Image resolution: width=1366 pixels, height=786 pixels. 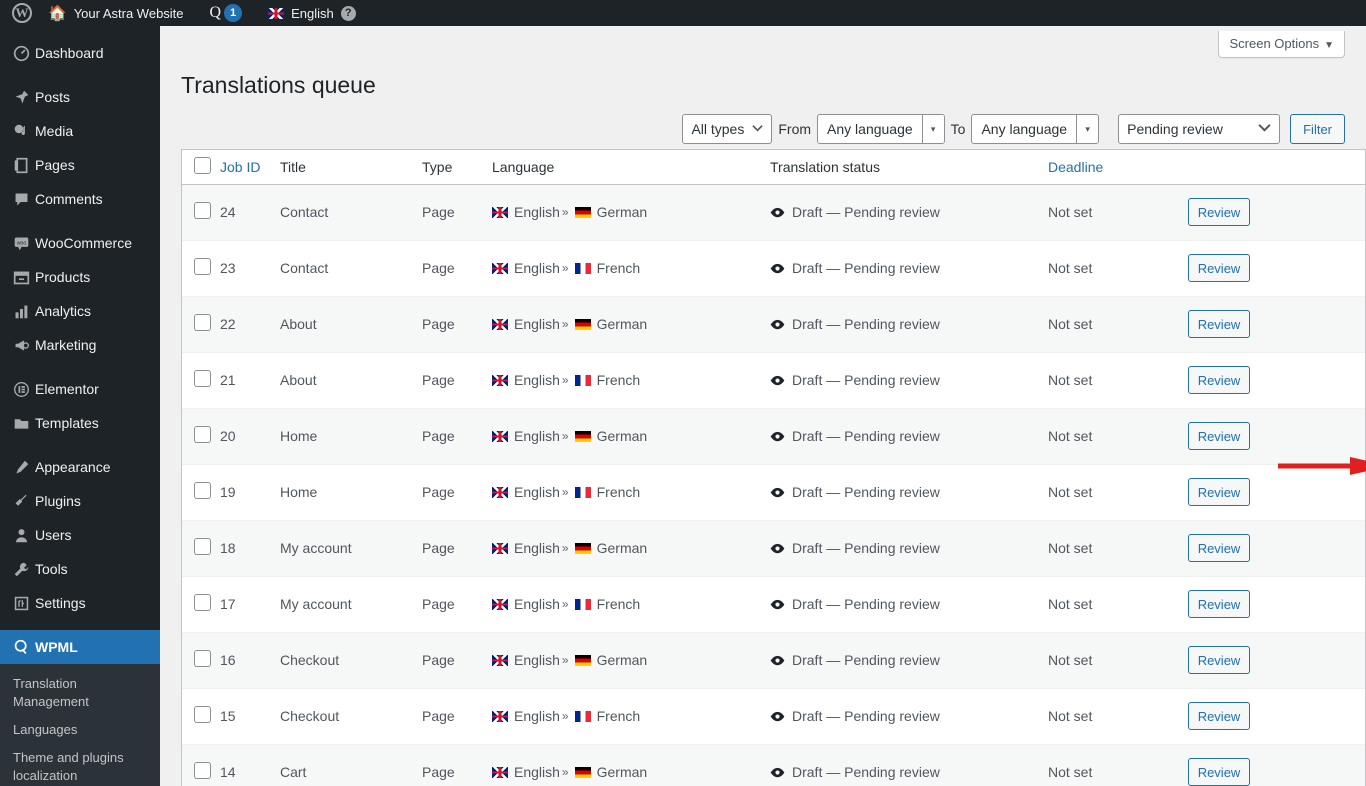 I want to click on submenu-item-languages: Languages, so click(x=80, y=730).